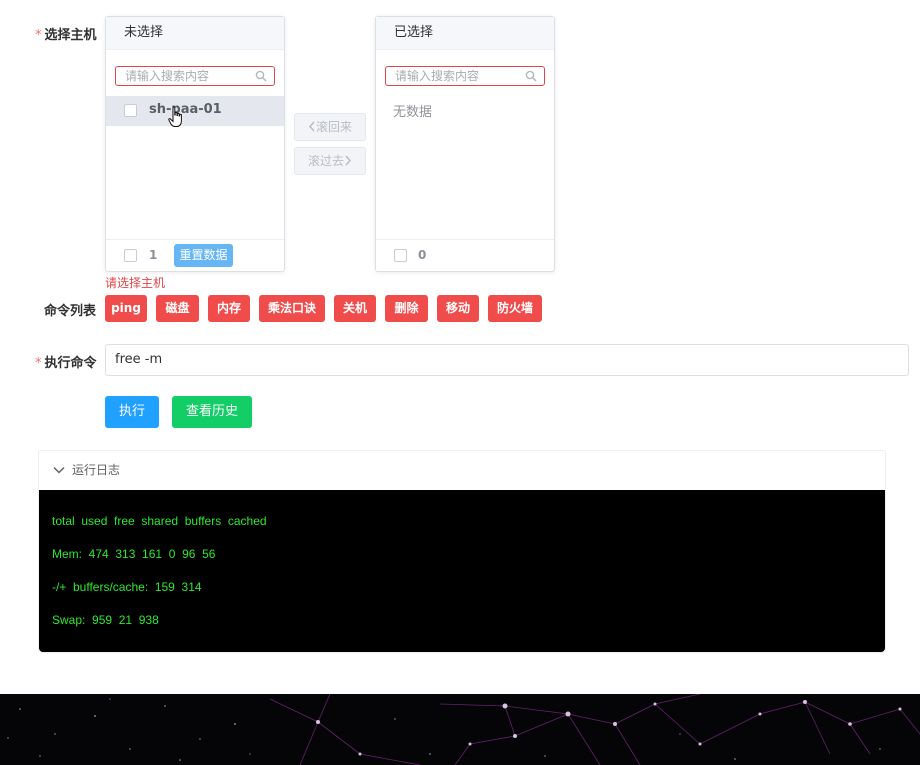 The image size is (920, 765). I want to click on run-log-header: 运行日志, so click(462, 470).